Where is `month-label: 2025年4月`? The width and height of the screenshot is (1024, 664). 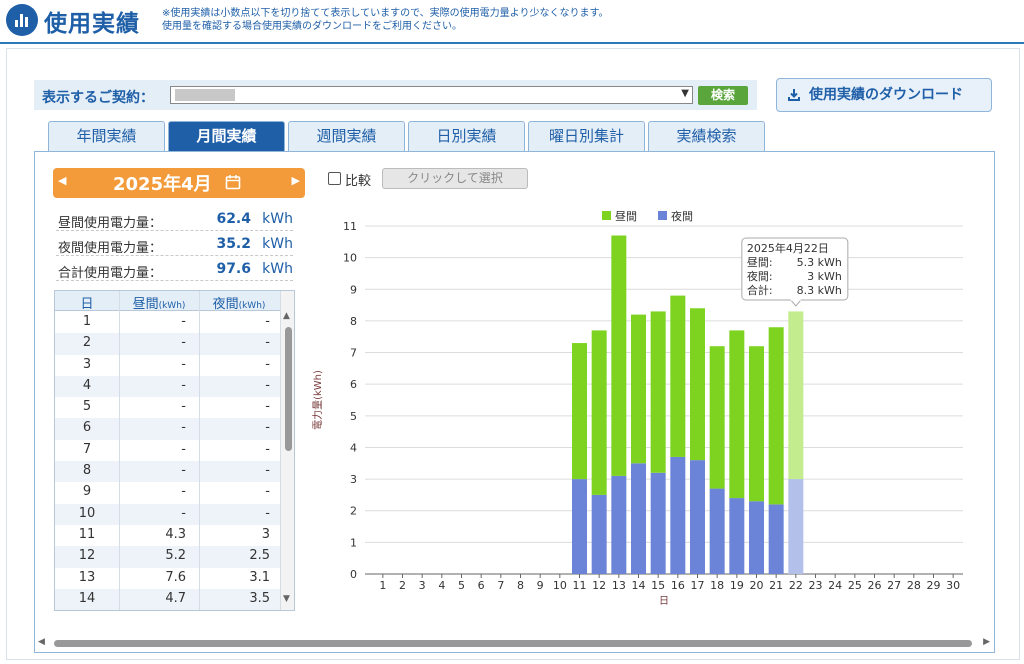 month-label: 2025年4月 is located at coordinates (162, 183).